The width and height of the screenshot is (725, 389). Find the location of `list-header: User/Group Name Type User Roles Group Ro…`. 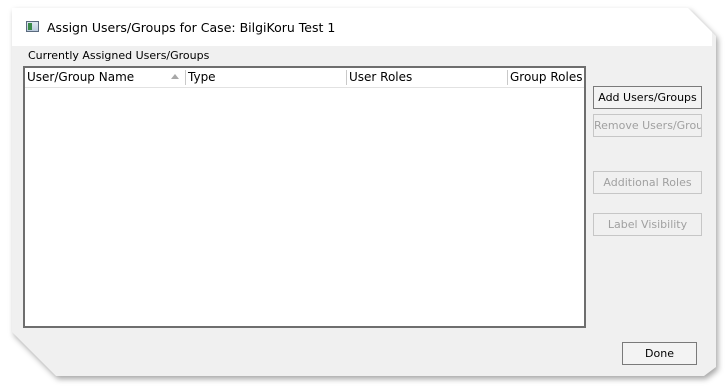

list-header: User/Group Name Type User Roles Group Ro… is located at coordinates (304, 78).